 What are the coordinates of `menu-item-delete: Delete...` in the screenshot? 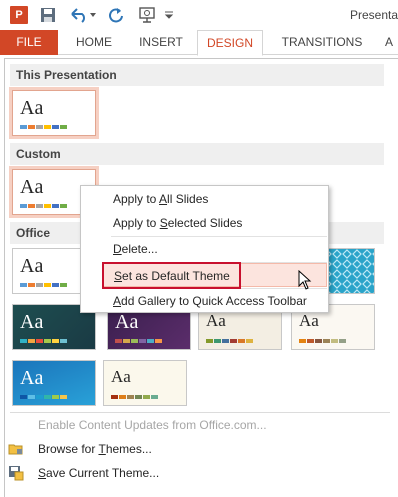 It's located at (205, 249).